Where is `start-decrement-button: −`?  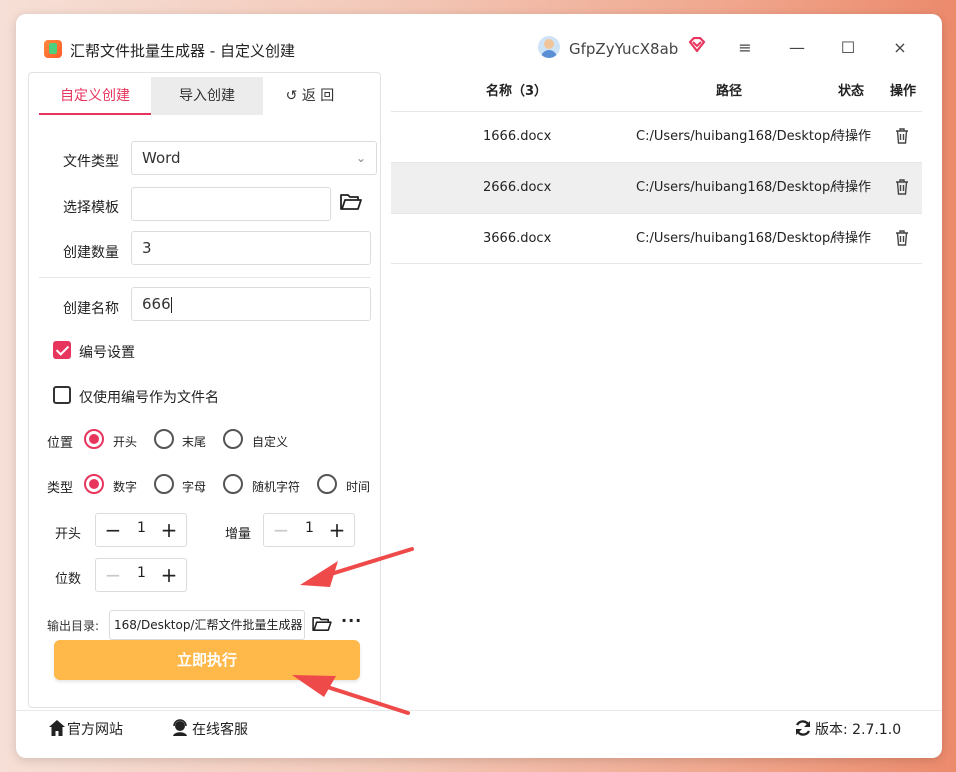
start-decrement-button: − is located at coordinates (113, 530).